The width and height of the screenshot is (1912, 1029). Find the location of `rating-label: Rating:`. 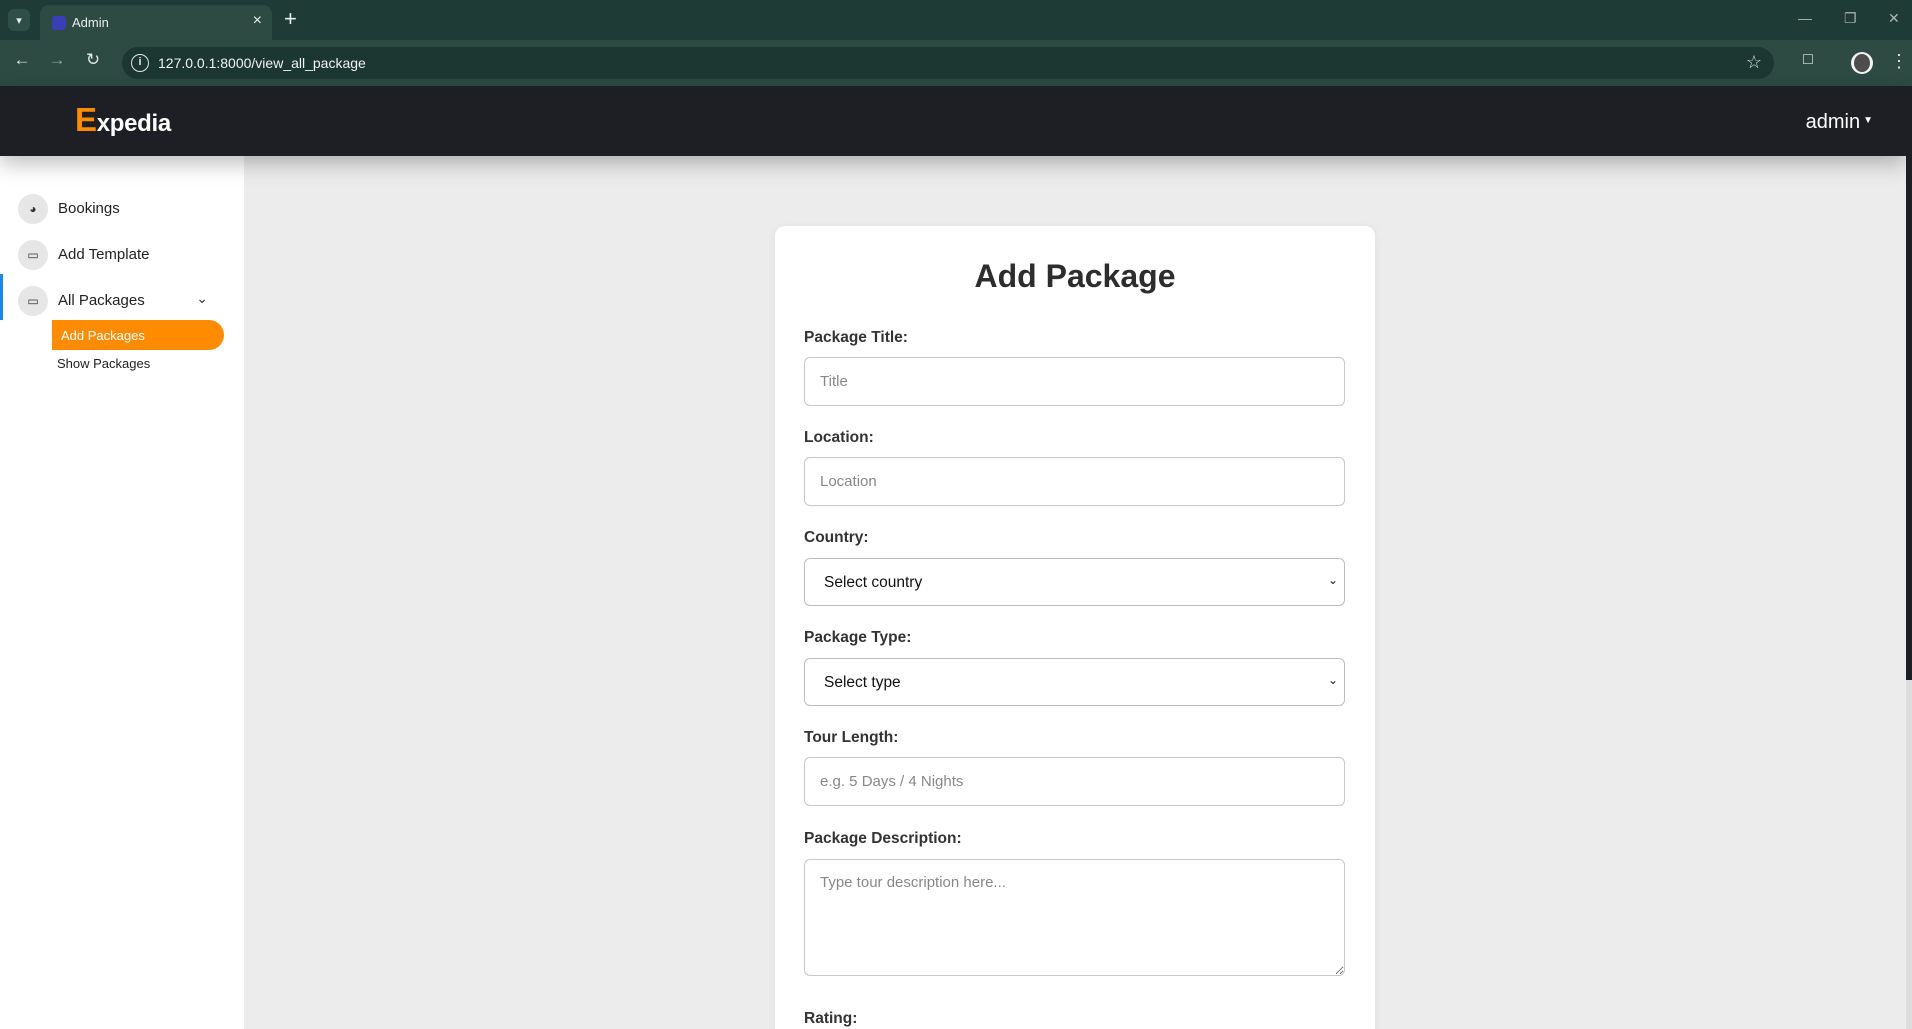

rating-label: Rating: is located at coordinates (831, 1018).